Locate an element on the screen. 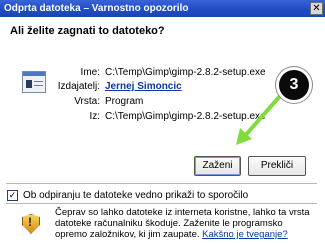 This screenshot has width=325, height=244. name-value: C:\Temp\Gimp\gimp-2.8.2-setup.exe is located at coordinates (185, 72).